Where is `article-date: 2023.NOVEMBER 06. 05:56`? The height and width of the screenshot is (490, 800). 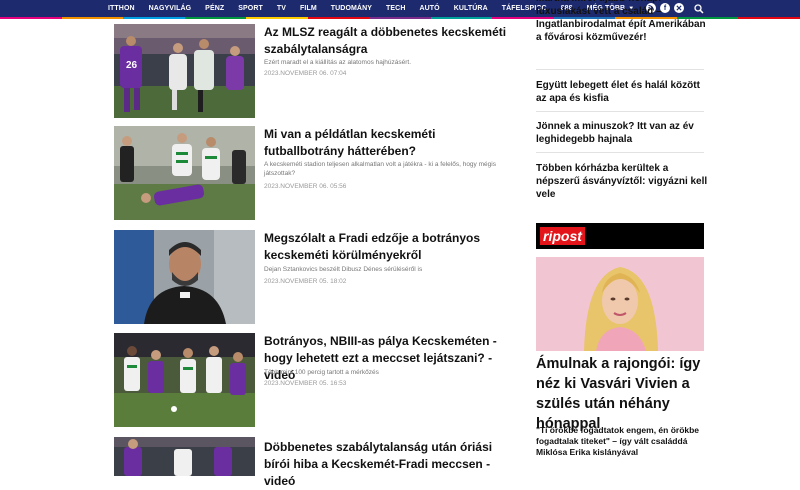 article-date: 2023.NOVEMBER 06. 05:56 is located at coordinates (305, 186).